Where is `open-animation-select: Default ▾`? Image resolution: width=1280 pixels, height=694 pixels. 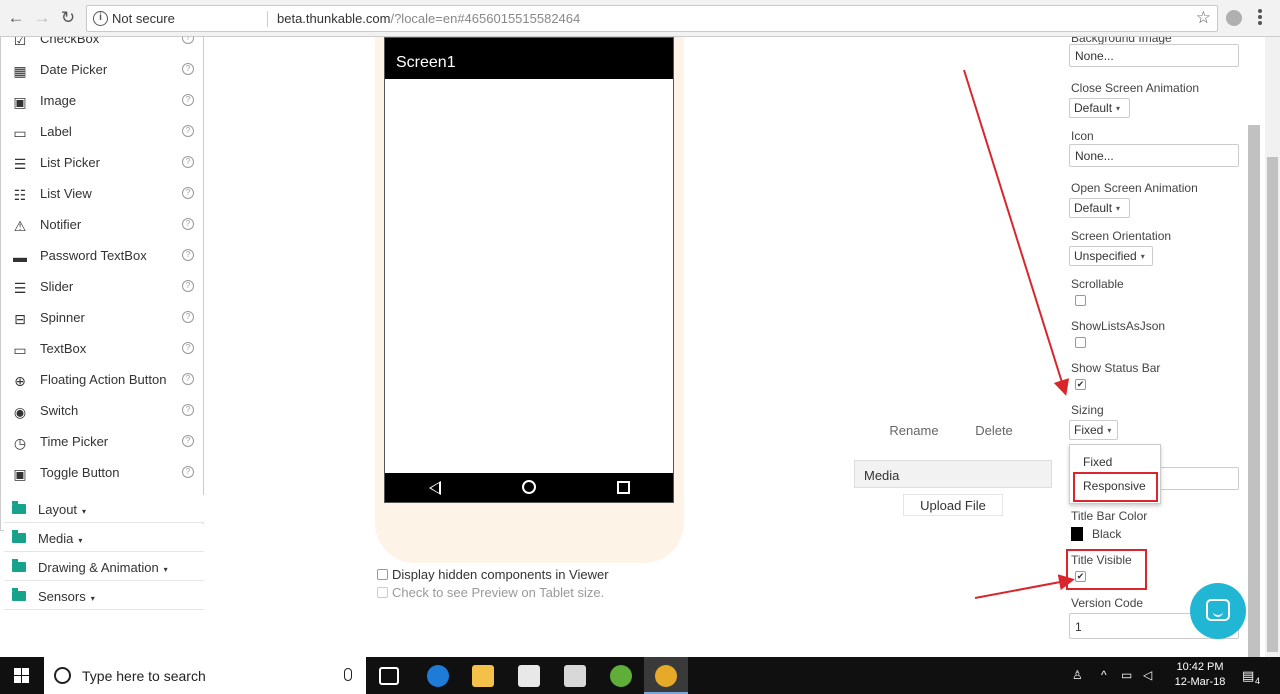
open-animation-select: Default ▾ is located at coordinates (1099, 208).